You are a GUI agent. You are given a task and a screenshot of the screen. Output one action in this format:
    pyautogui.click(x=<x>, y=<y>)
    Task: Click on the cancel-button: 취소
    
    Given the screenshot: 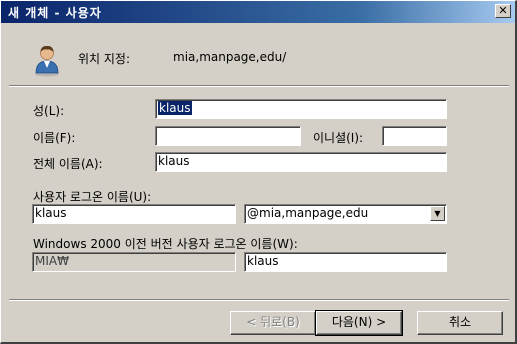 What is the action you would take?
    pyautogui.click(x=460, y=323)
    